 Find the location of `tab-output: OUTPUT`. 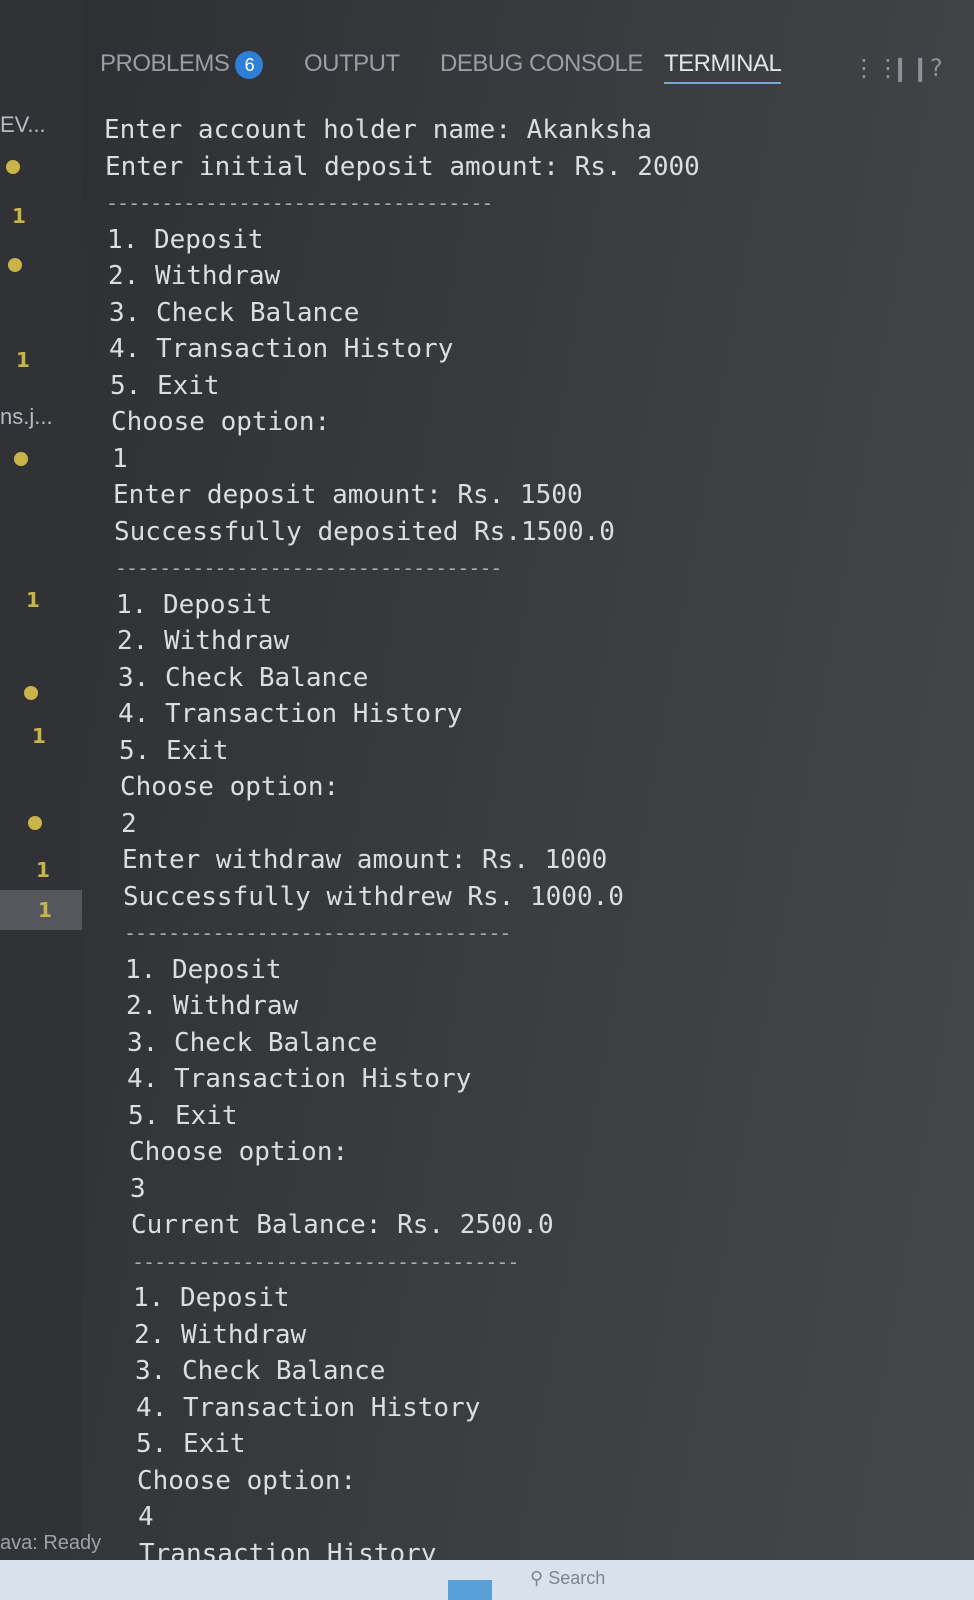

tab-output: OUTPUT is located at coordinates (352, 64).